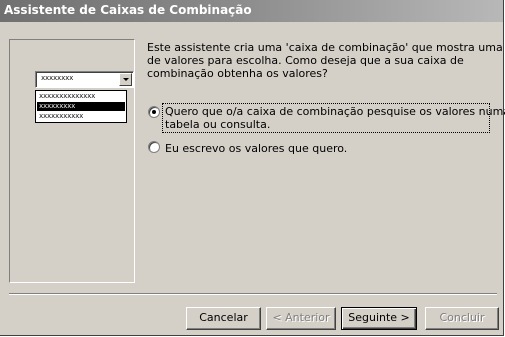 This screenshot has width=505, height=337. Describe the element at coordinates (253, 294) in the screenshot. I see `divider` at that location.